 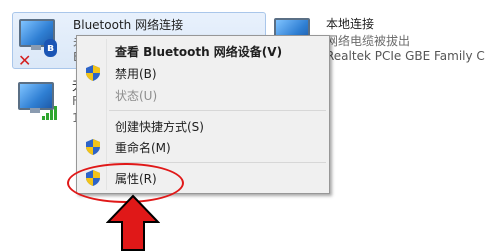 I want to click on menu-item-label: 禁用(B), so click(x=136, y=74).